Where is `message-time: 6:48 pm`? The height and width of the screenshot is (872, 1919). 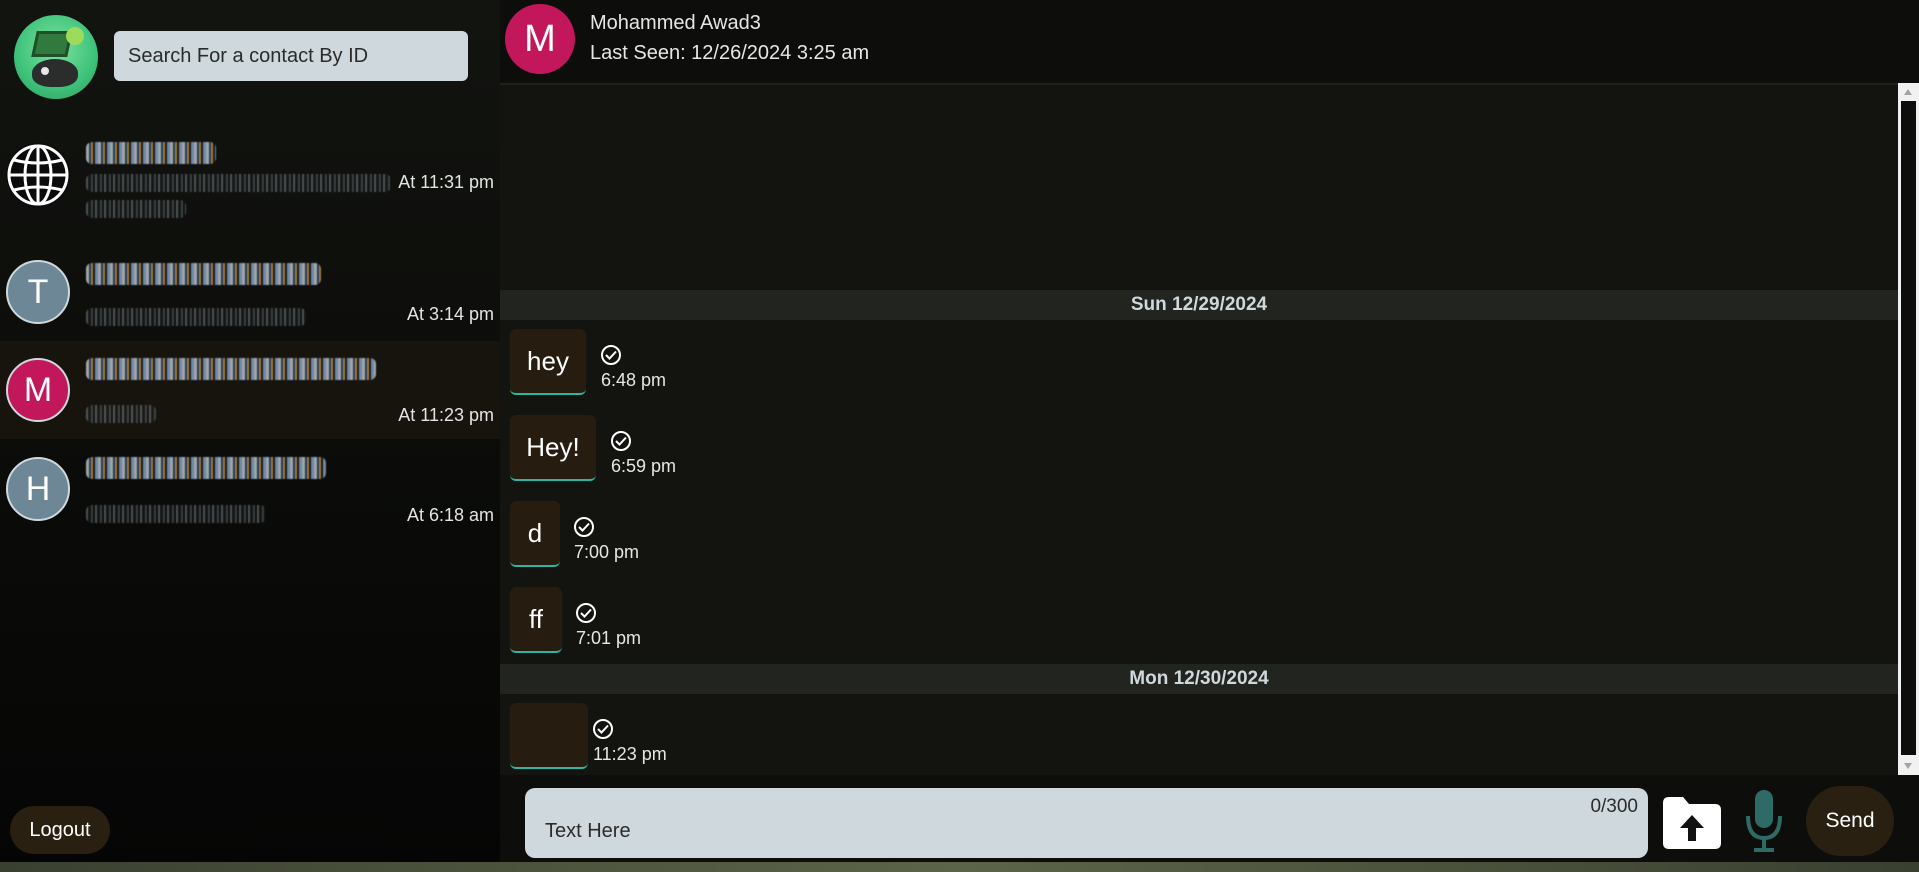 message-time: 6:48 pm is located at coordinates (634, 380).